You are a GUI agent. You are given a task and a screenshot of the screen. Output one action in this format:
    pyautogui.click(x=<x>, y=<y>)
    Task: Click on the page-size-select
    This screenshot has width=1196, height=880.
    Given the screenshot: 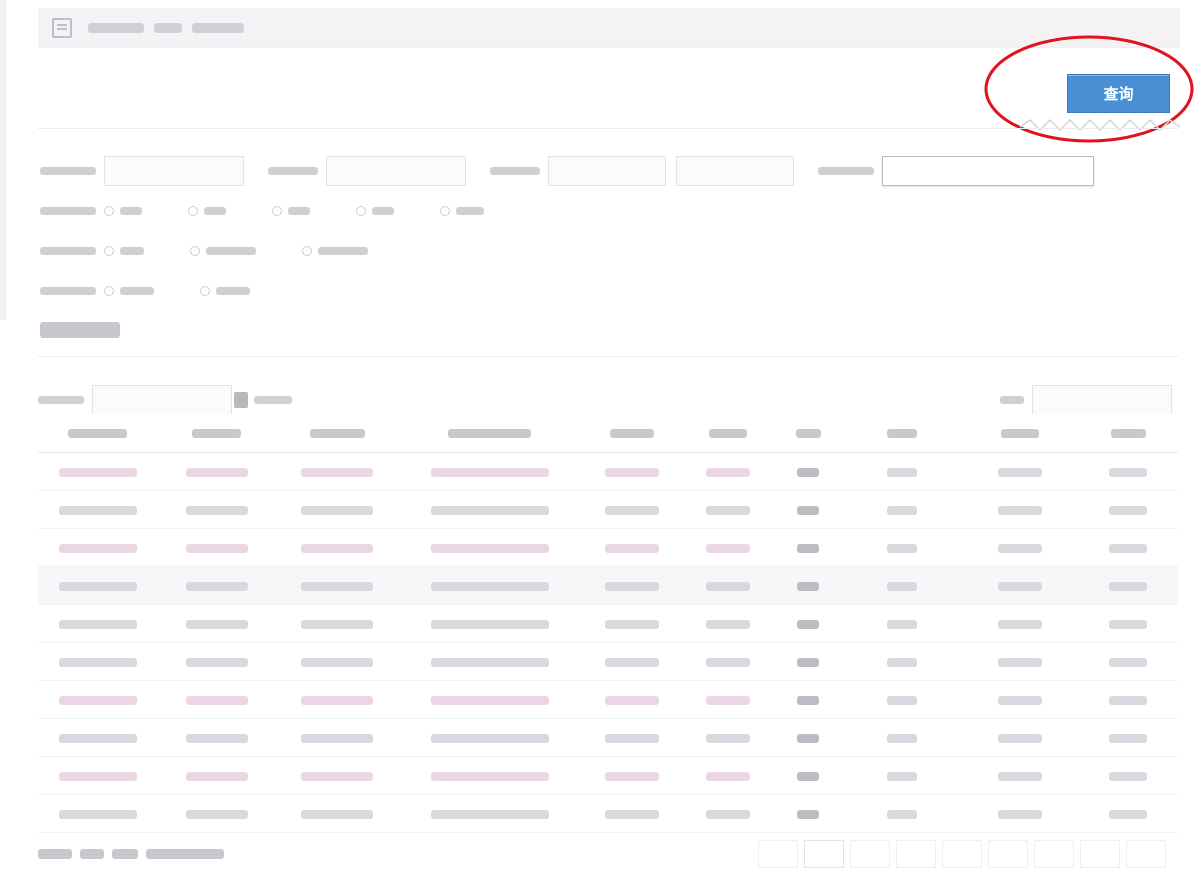 What is the action you would take?
    pyautogui.click(x=162, y=400)
    